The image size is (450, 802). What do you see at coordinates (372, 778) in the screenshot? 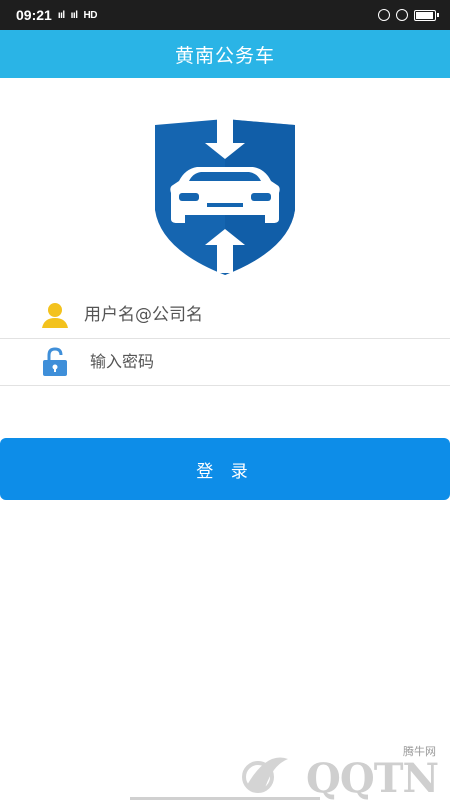
I see `watermark-logo-text: QQTN` at bounding box center [372, 778].